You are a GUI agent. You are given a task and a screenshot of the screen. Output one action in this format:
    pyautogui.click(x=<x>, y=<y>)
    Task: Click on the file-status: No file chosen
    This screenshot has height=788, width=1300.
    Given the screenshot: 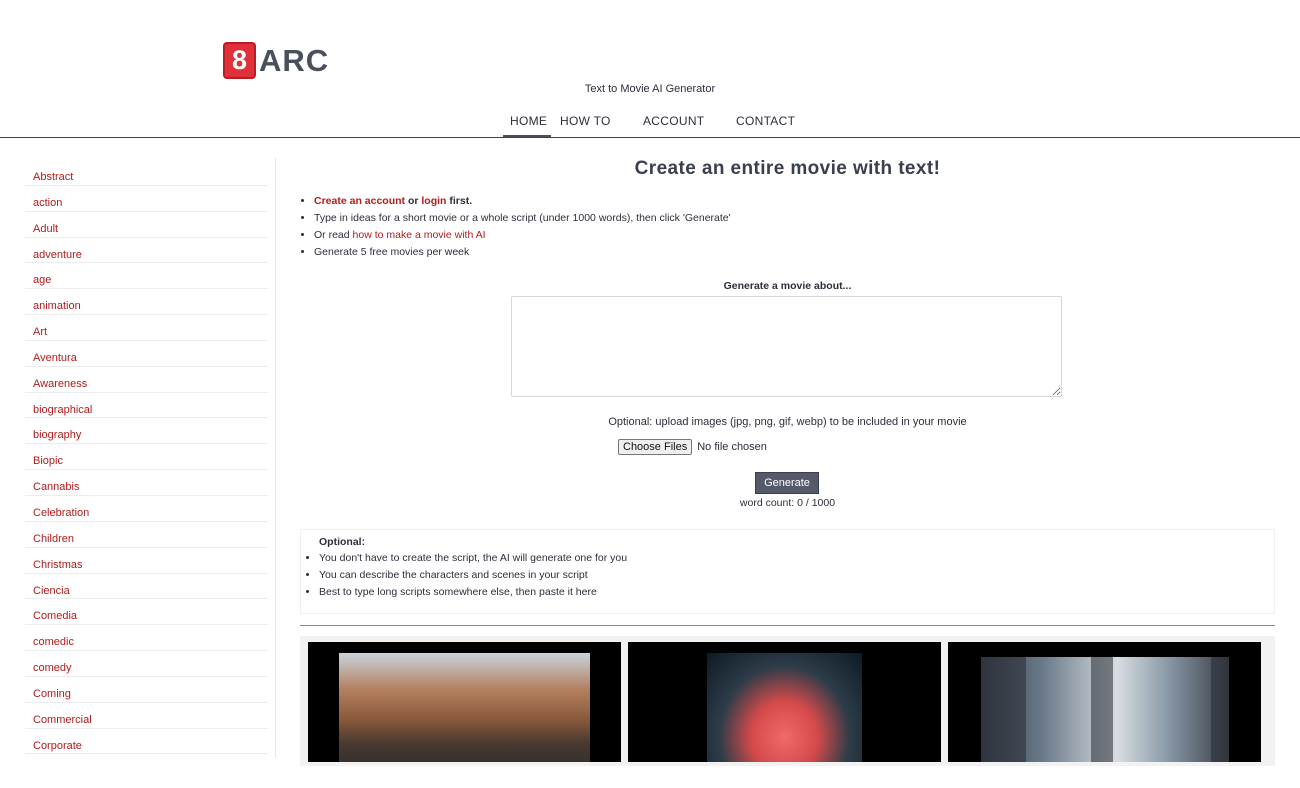 What is the action you would take?
    pyautogui.click(x=732, y=447)
    